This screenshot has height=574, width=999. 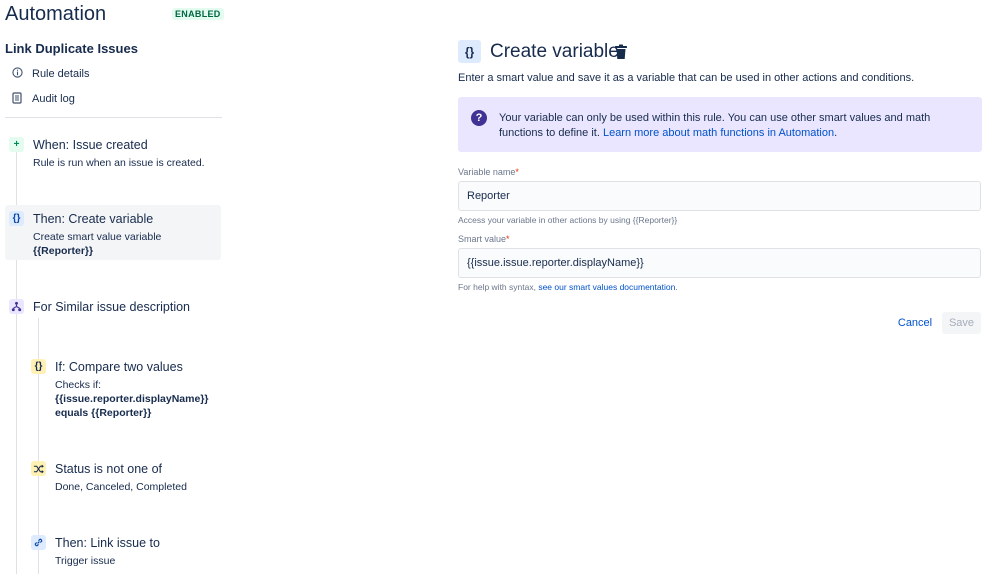 What do you see at coordinates (90, 145) in the screenshot?
I see `component-title: When: Issue created` at bounding box center [90, 145].